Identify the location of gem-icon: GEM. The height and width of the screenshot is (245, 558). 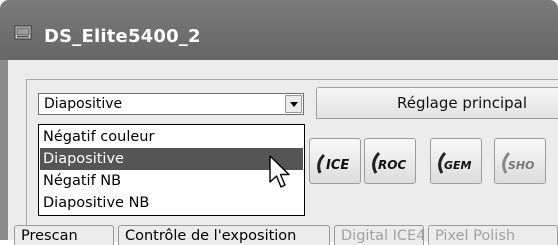
(455, 162).